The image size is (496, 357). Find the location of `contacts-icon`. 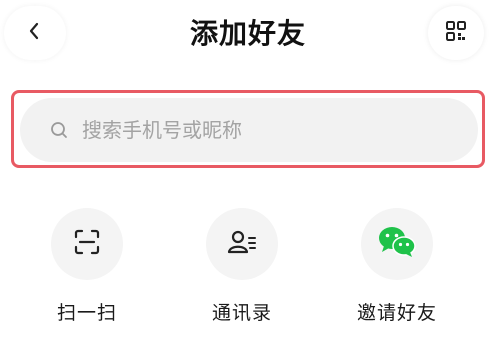

contacts-icon is located at coordinates (242, 244).